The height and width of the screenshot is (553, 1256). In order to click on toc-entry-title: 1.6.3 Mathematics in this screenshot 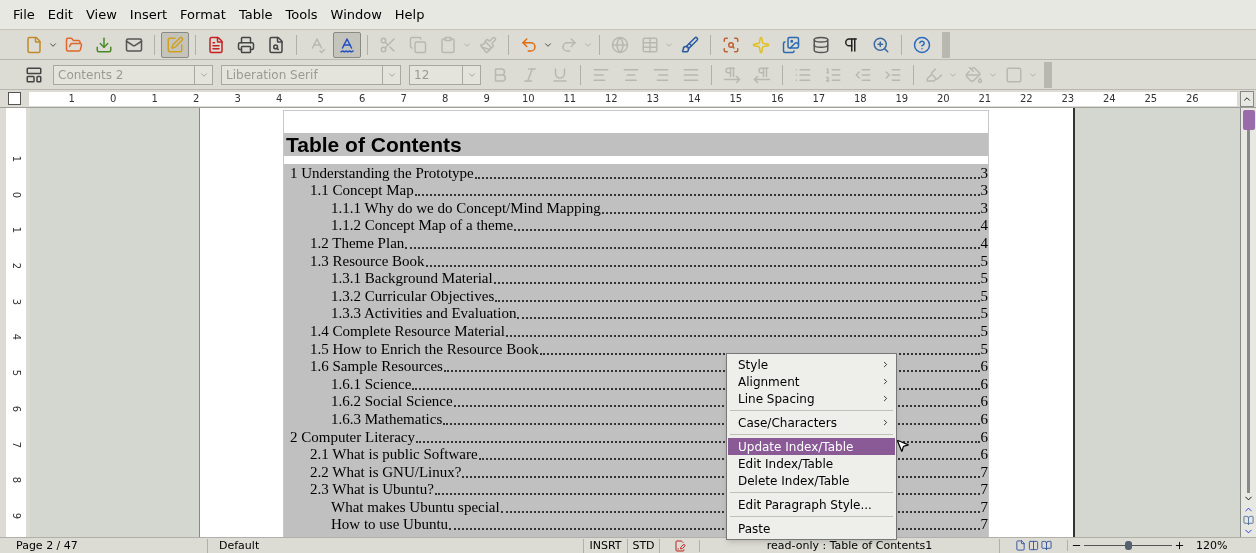, I will do `click(387, 419)`.